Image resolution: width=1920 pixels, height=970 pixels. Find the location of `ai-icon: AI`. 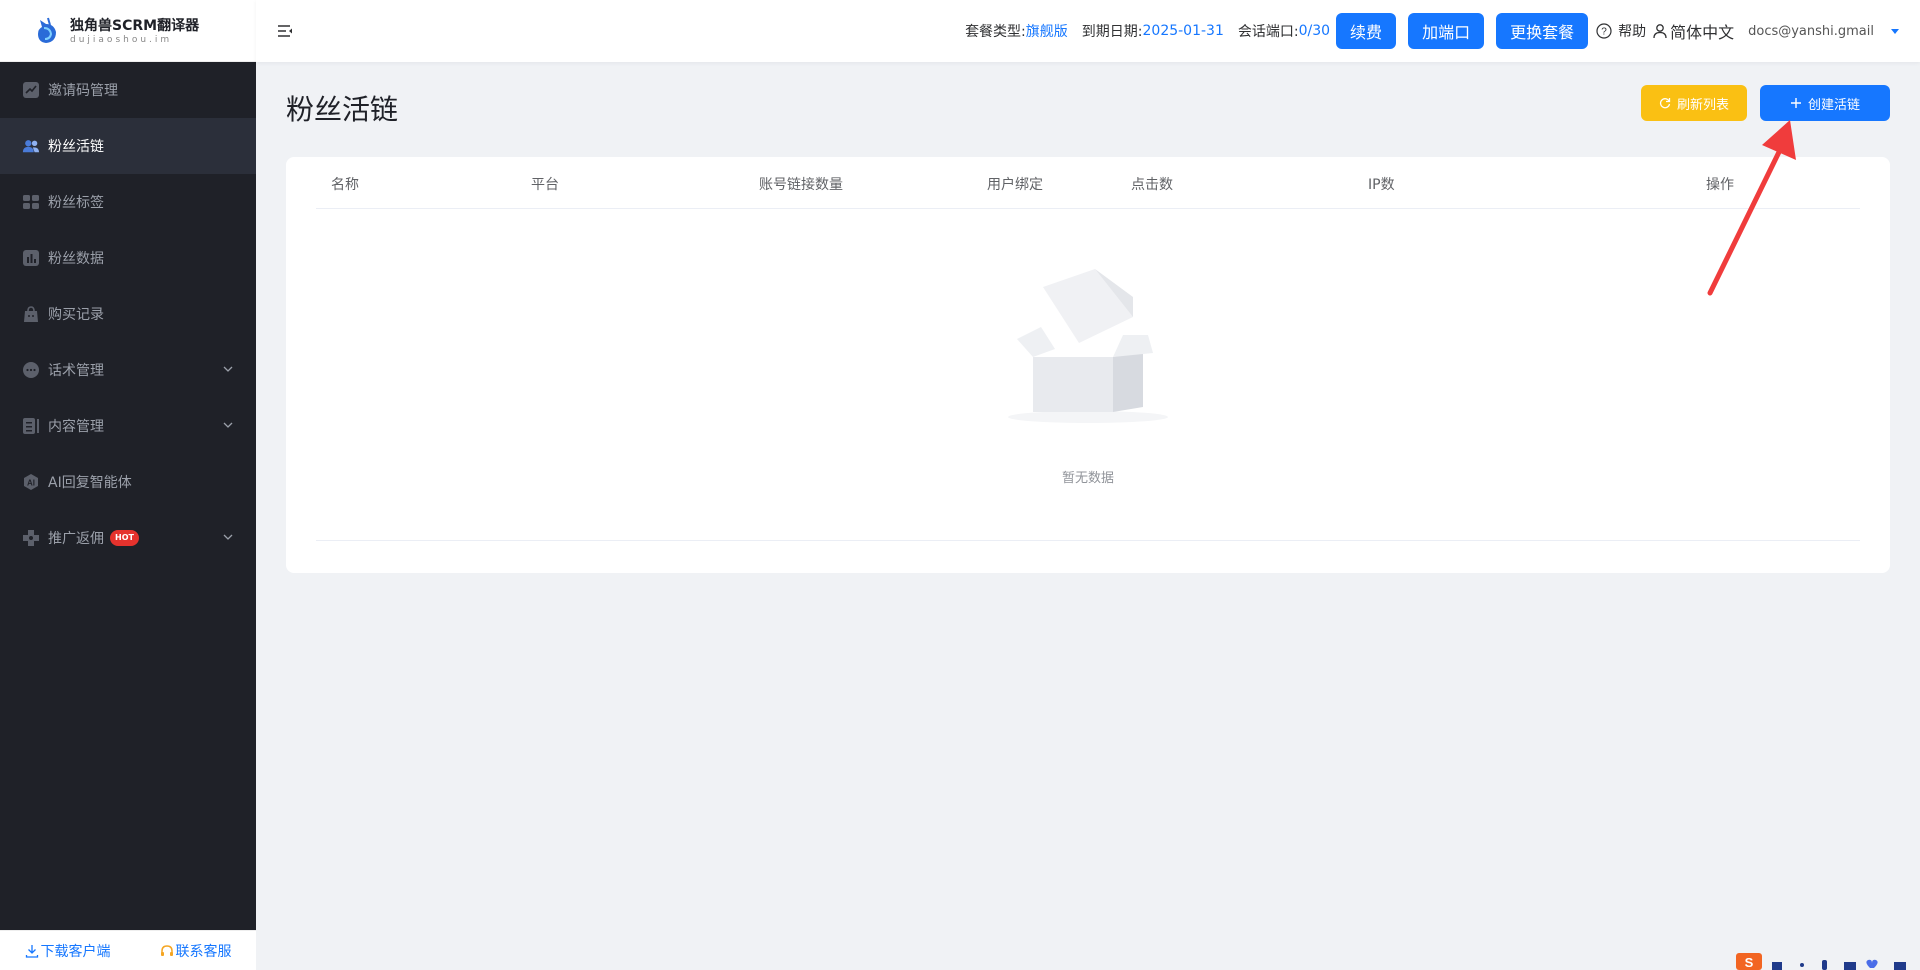

ai-icon: AI is located at coordinates (31, 482).